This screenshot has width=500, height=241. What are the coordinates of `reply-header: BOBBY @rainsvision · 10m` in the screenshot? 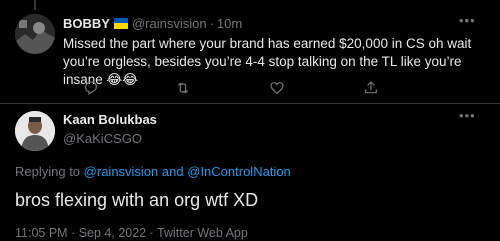 It's located at (152, 23).